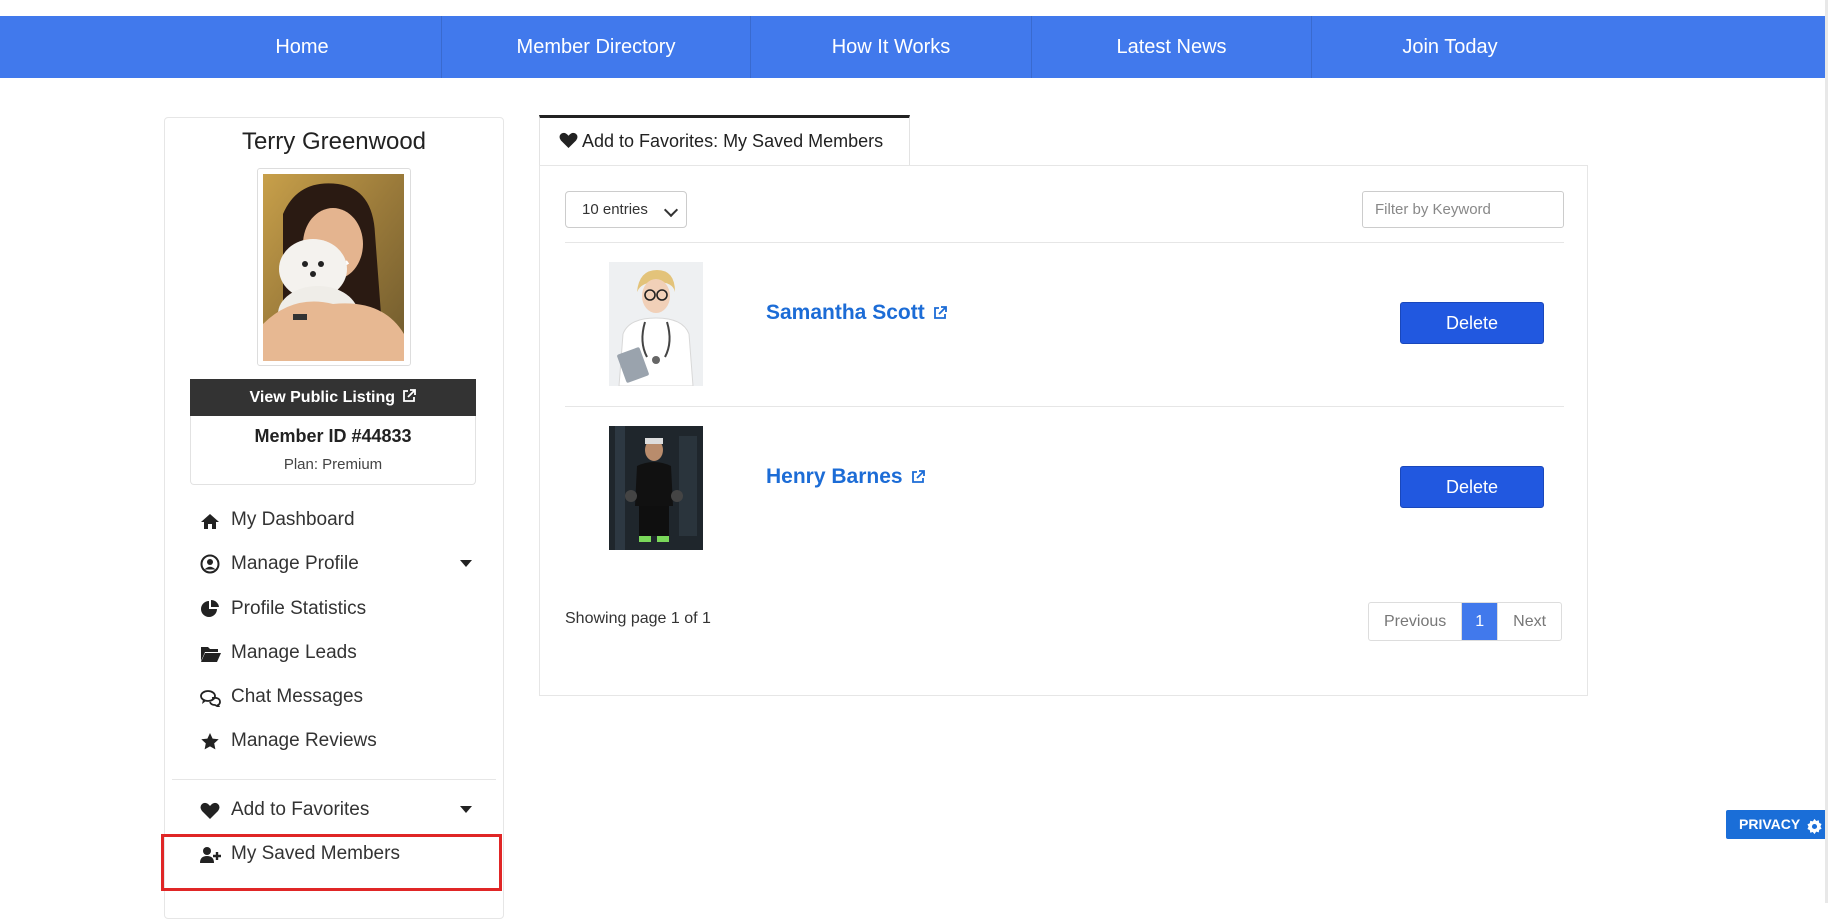 The height and width of the screenshot is (919, 1828). What do you see at coordinates (297, 696) in the screenshot?
I see `sidebar-item-label: Chat Messages` at bounding box center [297, 696].